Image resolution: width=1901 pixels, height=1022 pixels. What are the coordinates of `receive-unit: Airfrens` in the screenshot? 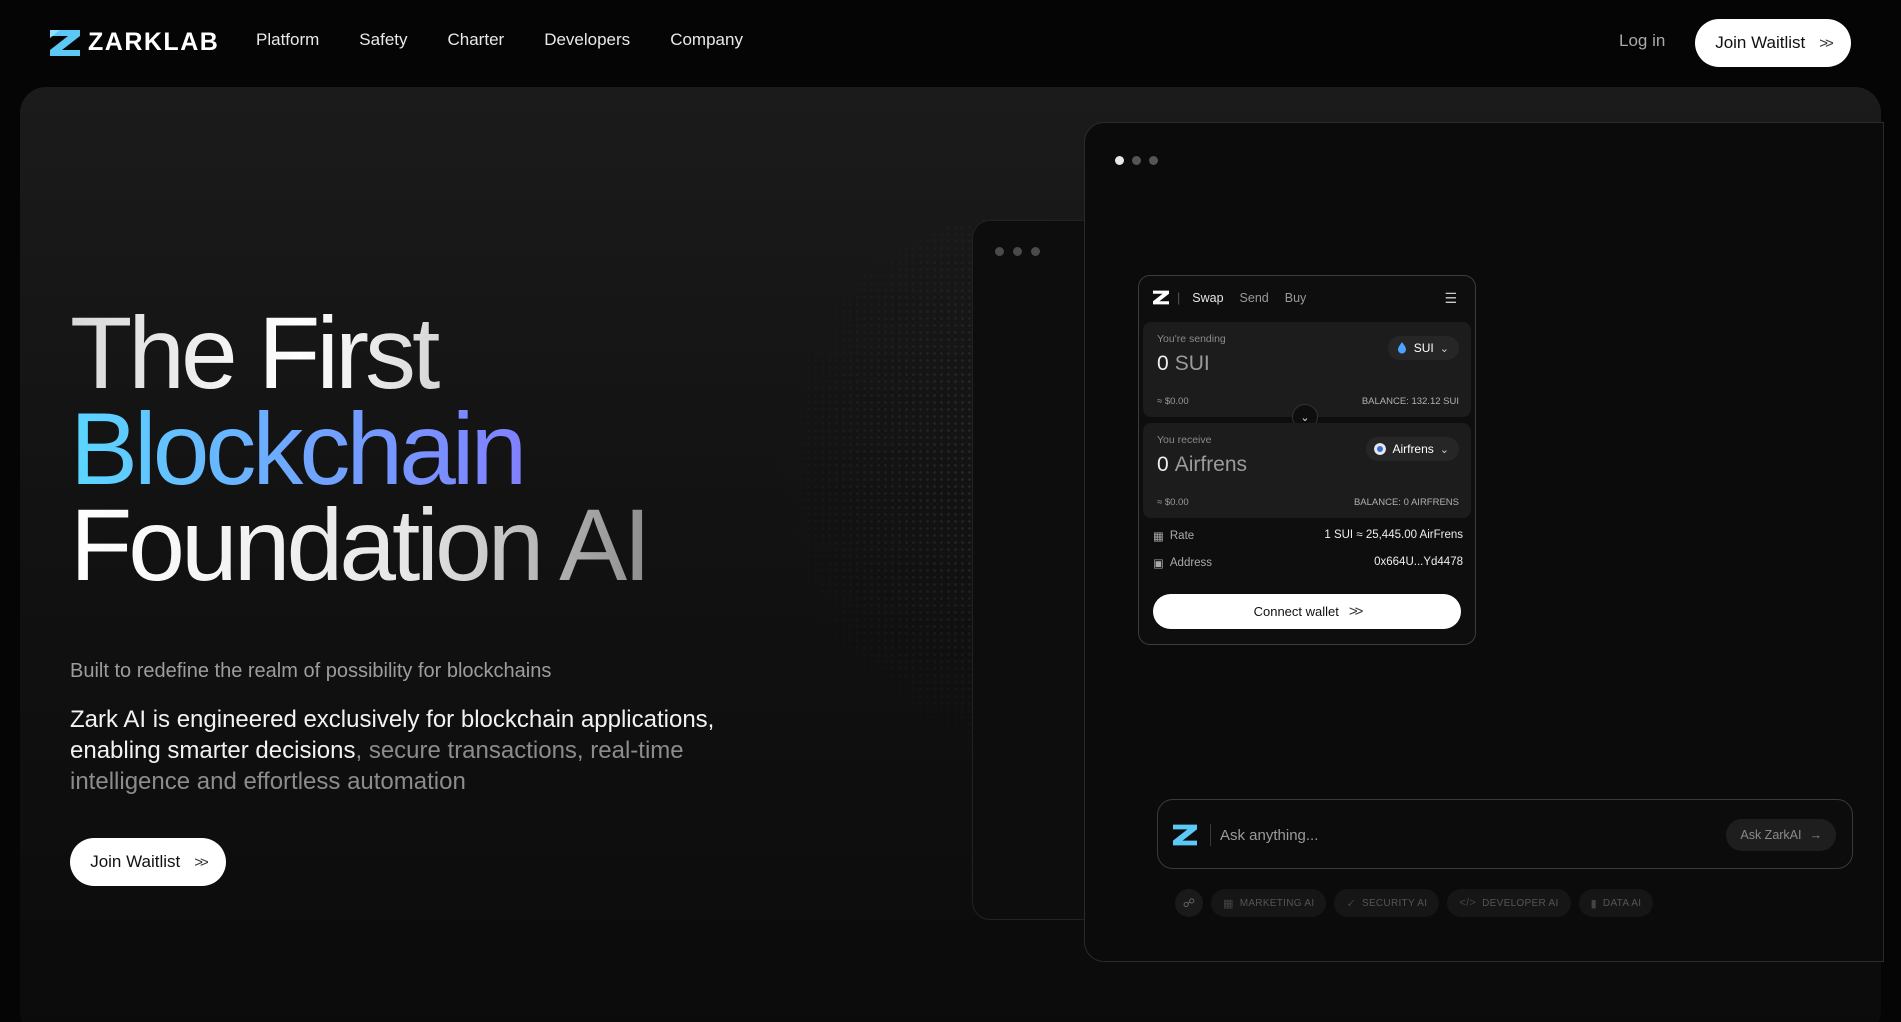 It's located at (1211, 464).